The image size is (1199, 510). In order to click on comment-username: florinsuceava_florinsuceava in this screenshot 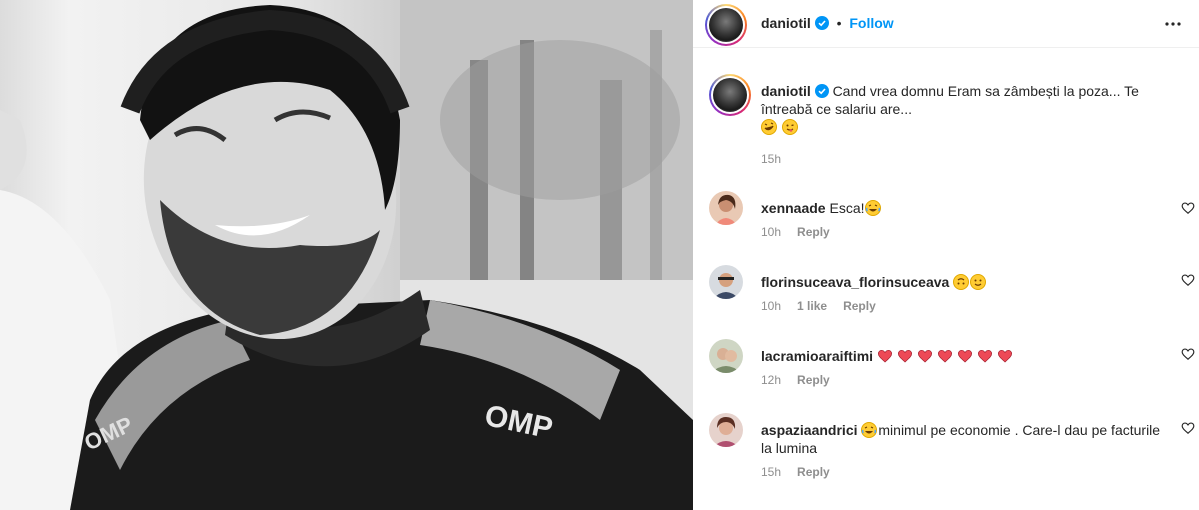, I will do `click(855, 282)`.